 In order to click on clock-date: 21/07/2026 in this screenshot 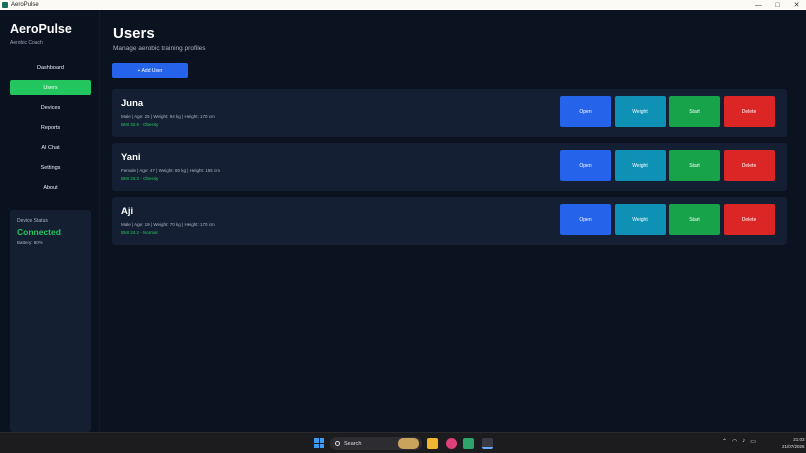, I will do `click(793, 446)`.